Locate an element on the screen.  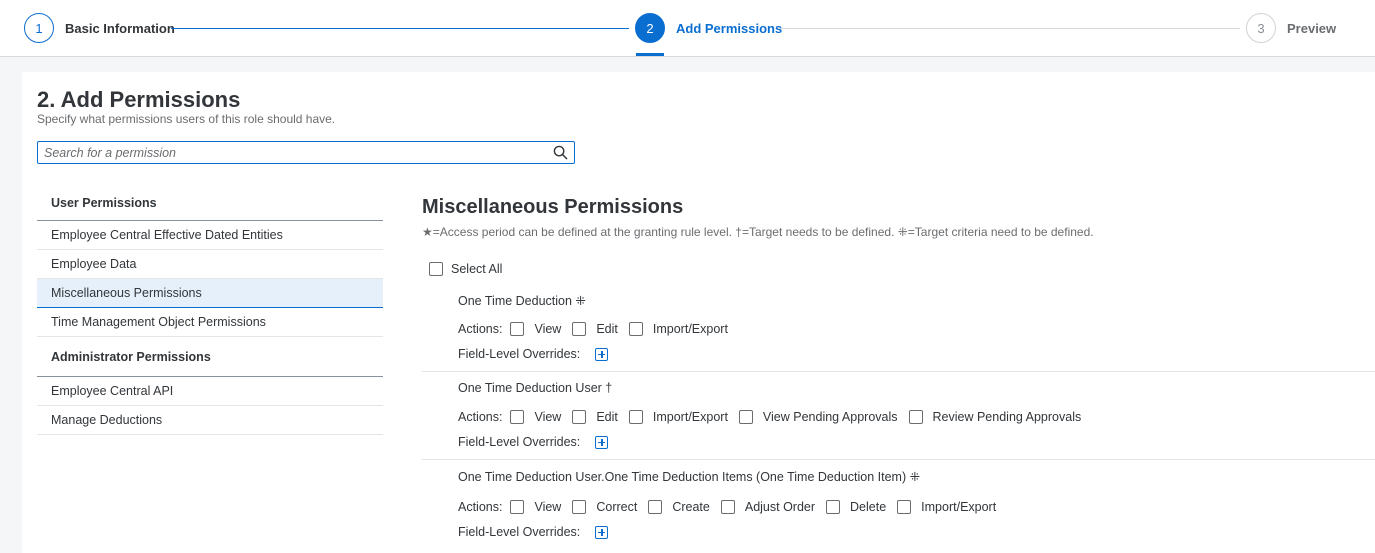
action-option: Correct is located at coordinates (604, 507).